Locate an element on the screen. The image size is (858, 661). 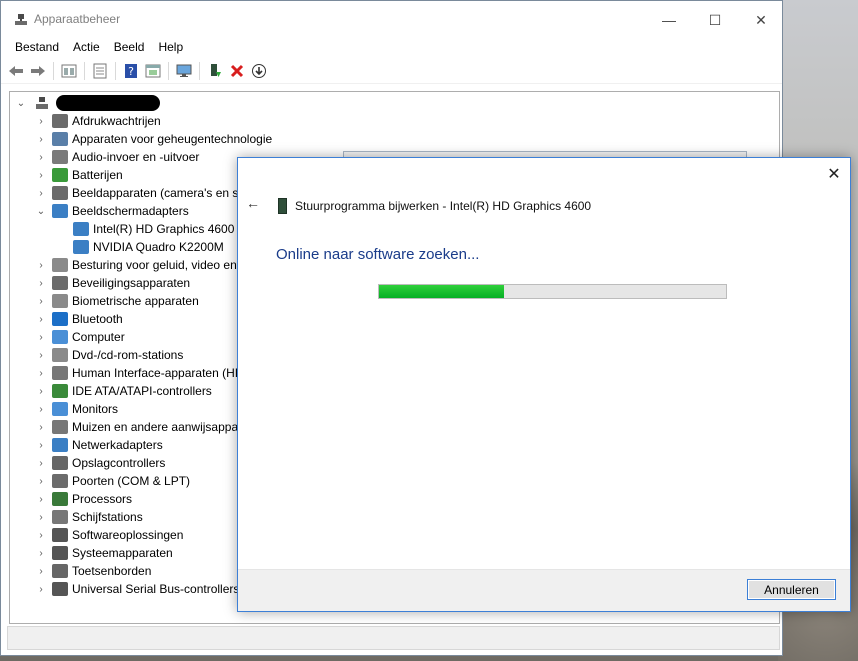
help-icon: ? is located at coordinates (131, 71).